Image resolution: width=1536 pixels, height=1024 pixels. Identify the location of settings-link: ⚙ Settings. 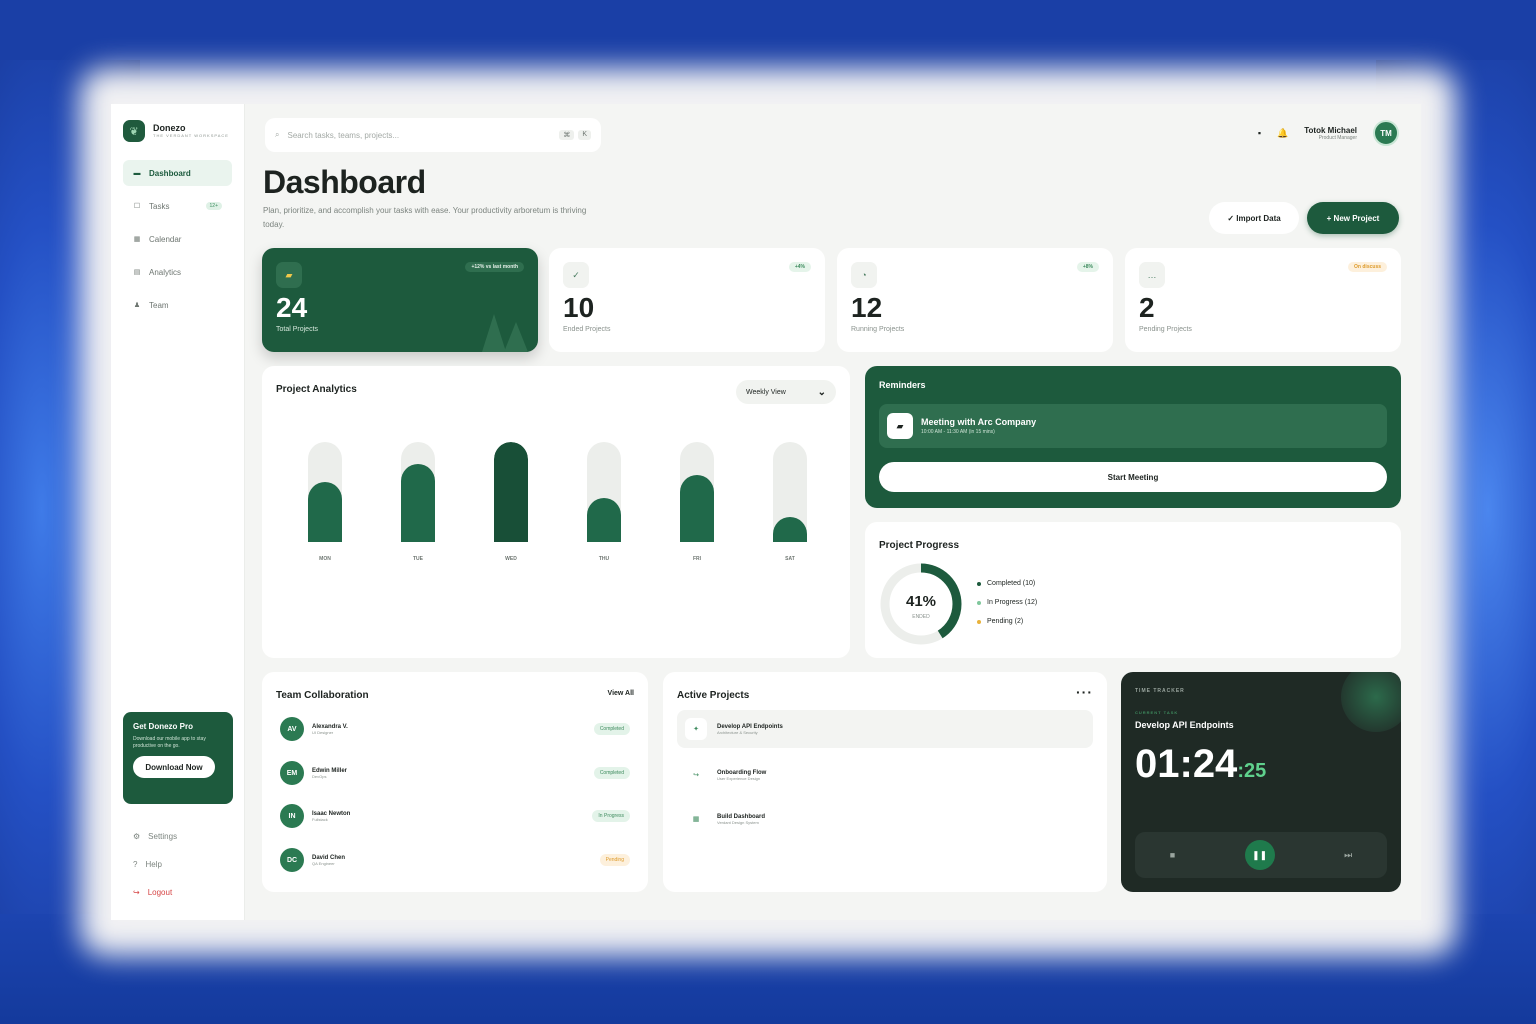
(155, 836).